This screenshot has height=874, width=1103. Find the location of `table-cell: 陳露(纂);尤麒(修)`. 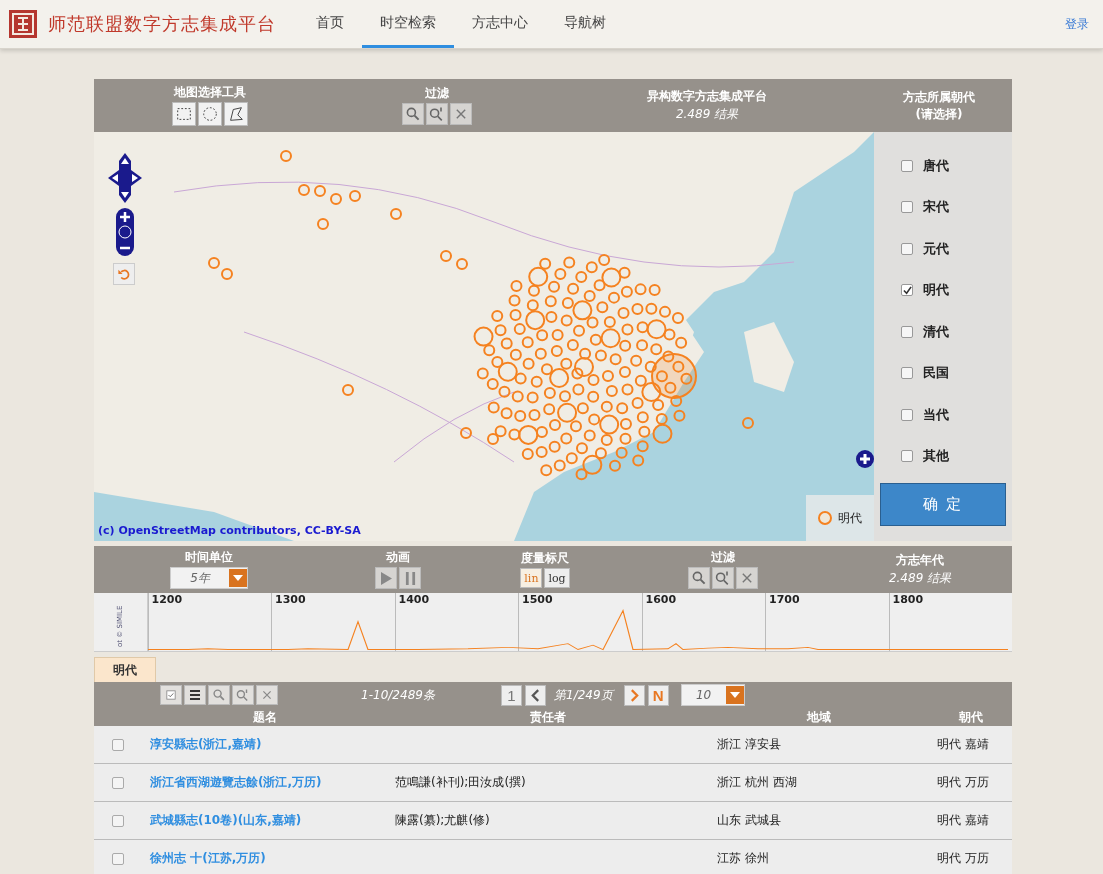

table-cell: 陳露(纂);尤麒(修) is located at coordinates (442, 820).